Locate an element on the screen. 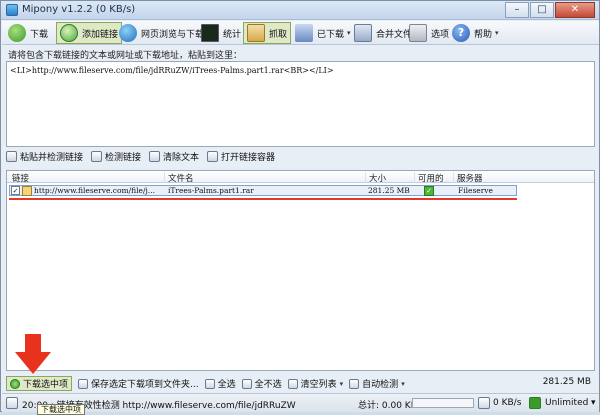 Image resolution: width=600 pixels, height=415 pixels. paste-icon is located at coordinates (11, 156).